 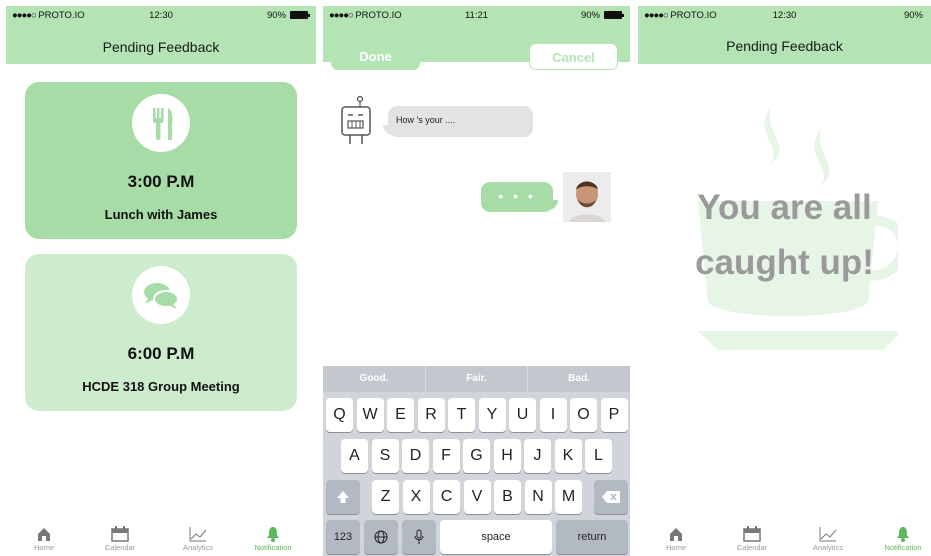 I want to click on backspace-icon, so click(x=611, y=497).